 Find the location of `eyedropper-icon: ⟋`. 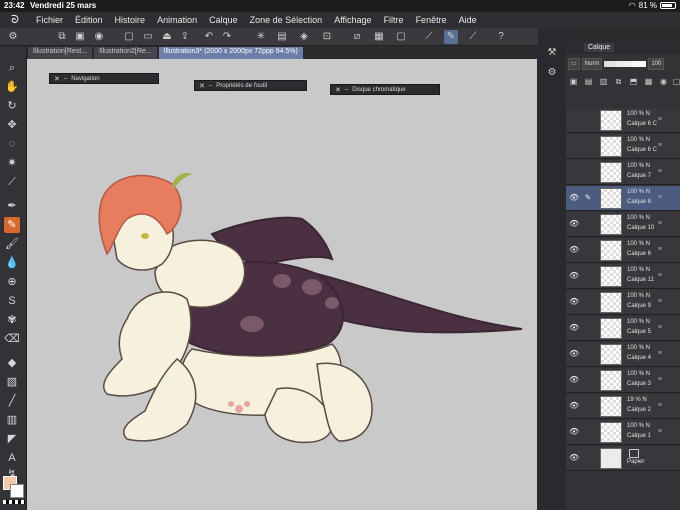

eyedropper-icon: ⟋ is located at coordinates (12, 182).